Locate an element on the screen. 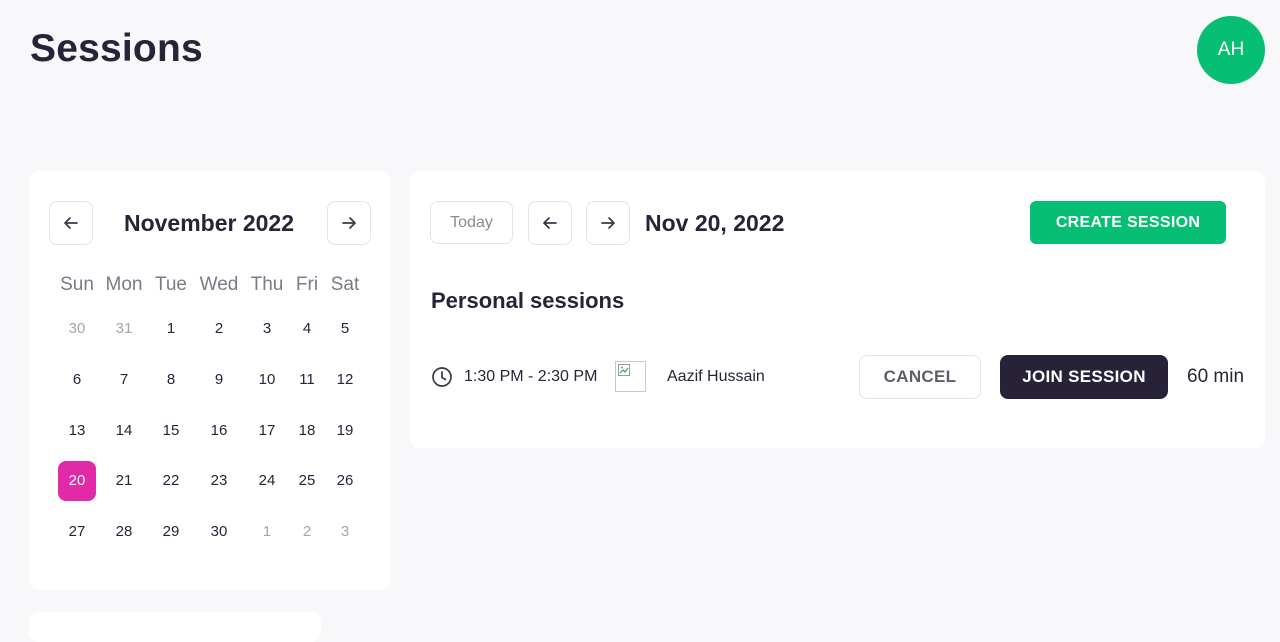 This screenshot has height=642, width=1280. clock-icon is located at coordinates (442, 377).